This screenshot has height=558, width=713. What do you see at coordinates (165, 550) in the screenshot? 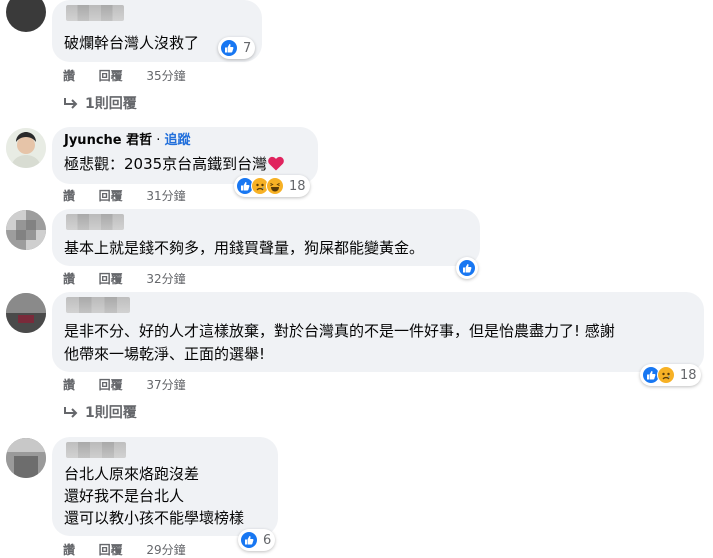
I see `timestamp: 29分鐘` at bounding box center [165, 550].